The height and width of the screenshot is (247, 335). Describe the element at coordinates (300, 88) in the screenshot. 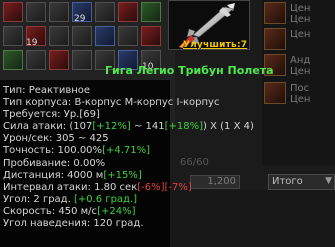

I see `shop-item-label: Пос` at that location.